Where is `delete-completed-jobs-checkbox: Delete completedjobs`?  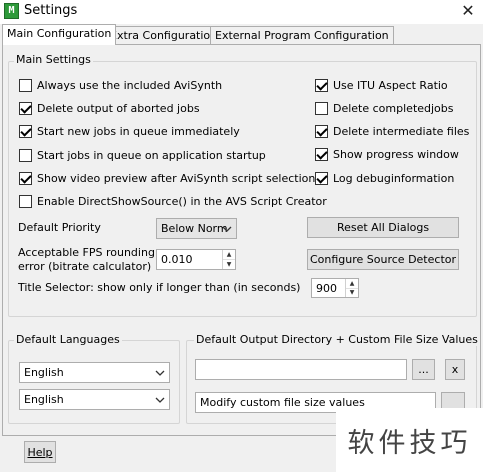
delete-completed-jobs-checkbox: Delete completedjobs is located at coordinates (384, 108).